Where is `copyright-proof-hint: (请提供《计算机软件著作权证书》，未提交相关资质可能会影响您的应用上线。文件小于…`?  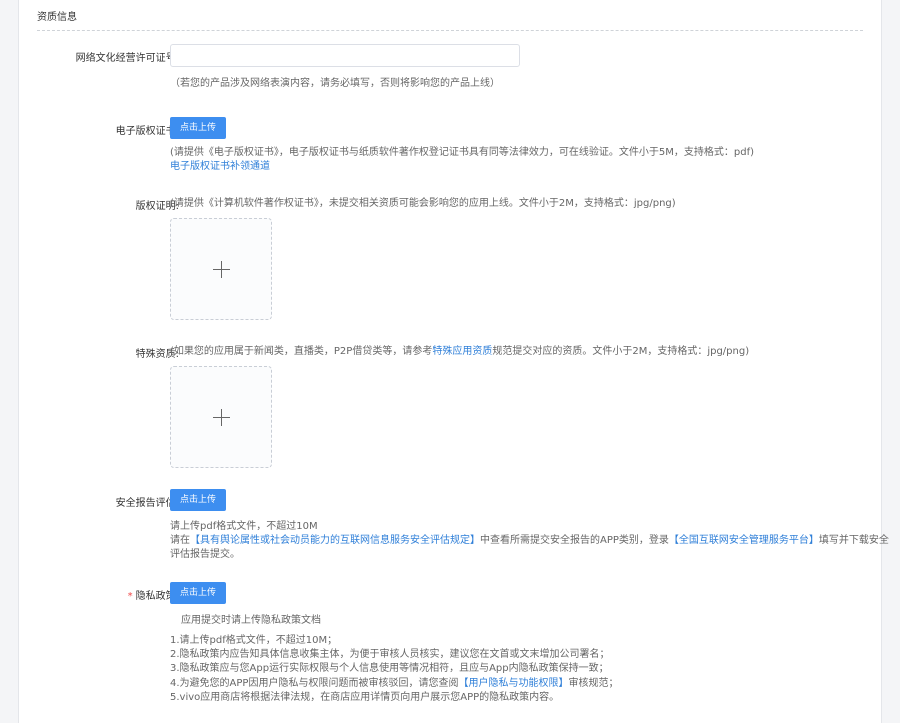 copyright-proof-hint: (请提供《计算机软件著作权证书》，未提交相关资质可能会影响您的应用上线。文件小于… is located at coordinates (423, 203).